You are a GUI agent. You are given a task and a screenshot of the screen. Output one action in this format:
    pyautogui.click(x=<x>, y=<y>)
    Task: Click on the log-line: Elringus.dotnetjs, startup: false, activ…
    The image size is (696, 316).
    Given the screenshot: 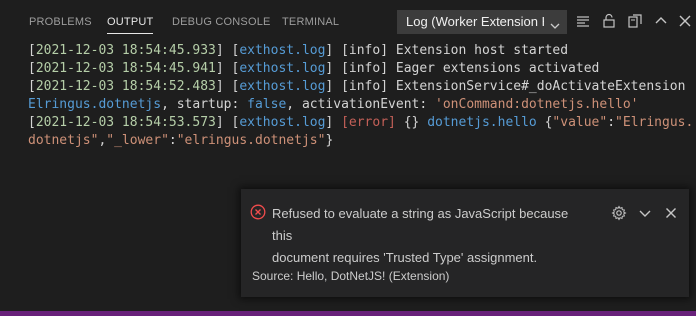 What is the action you would take?
    pyautogui.click(x=333, y=104)
    